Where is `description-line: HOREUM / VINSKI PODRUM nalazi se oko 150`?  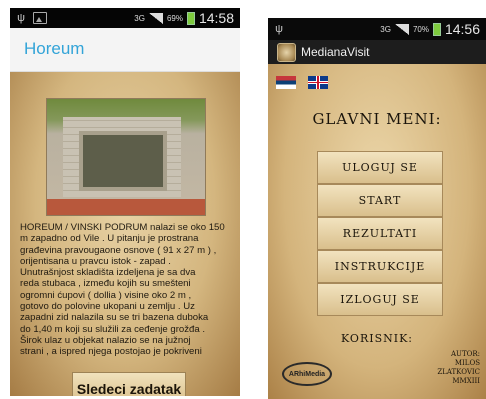 description-line: HOREUM / VINSKI PODRUM nalazi se oko 150 is located at coordinates (122, 227).